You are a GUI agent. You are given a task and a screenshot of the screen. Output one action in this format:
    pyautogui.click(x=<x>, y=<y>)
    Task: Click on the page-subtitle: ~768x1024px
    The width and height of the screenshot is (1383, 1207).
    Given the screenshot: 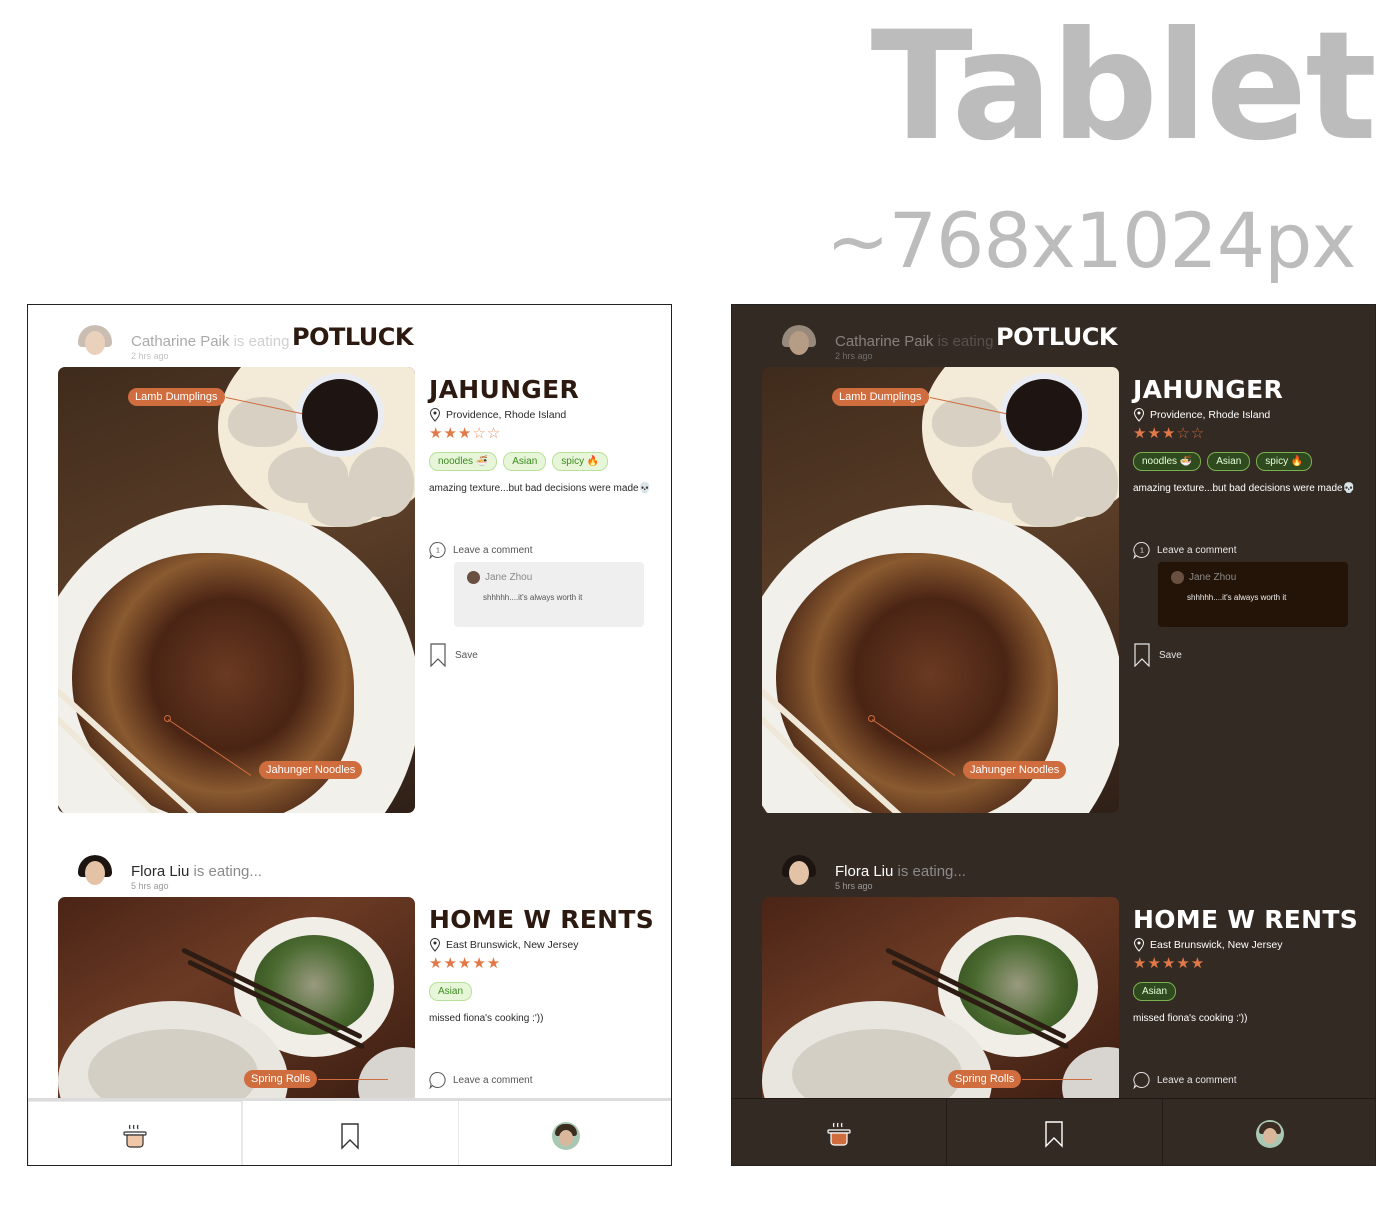 What is the action you would take?
    pyautogui.click(x=1091, y=240)
    